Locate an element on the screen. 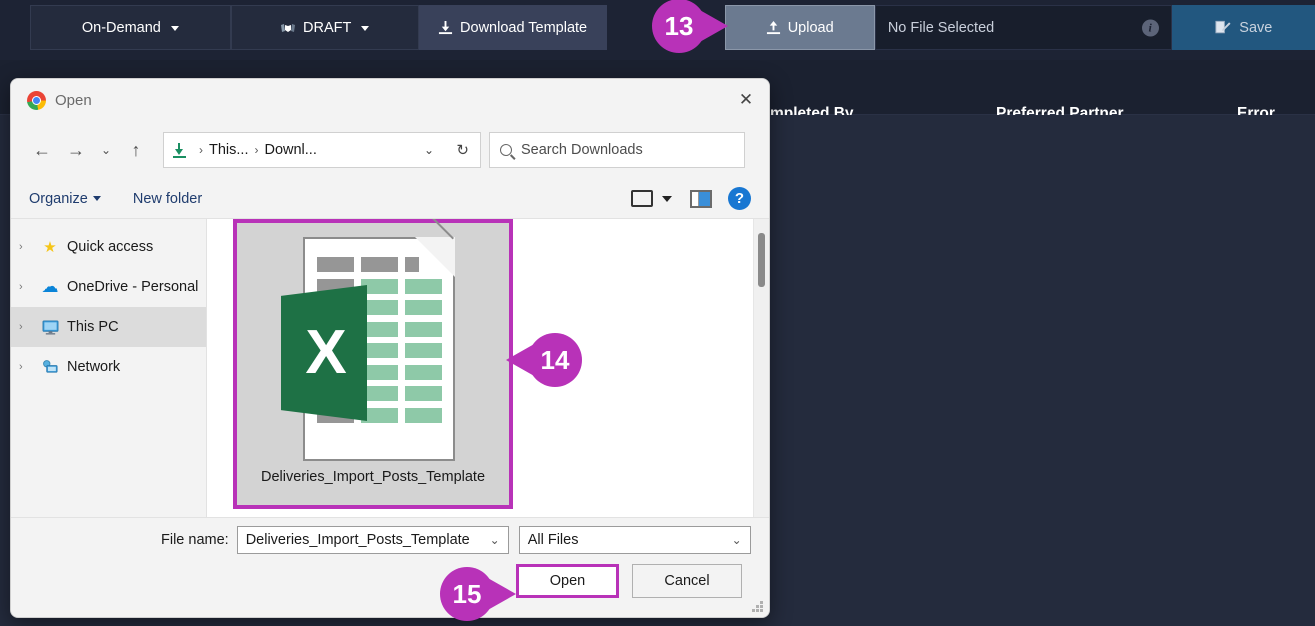  cancel-label: Cancel is located at coordinates (687, 581).